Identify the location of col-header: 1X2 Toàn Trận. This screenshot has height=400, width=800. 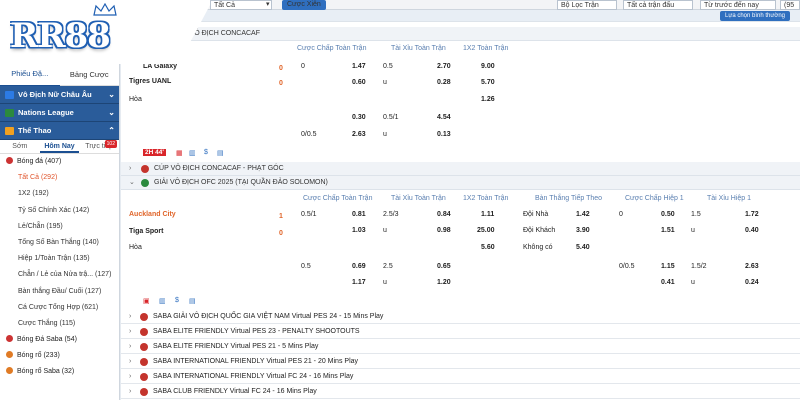
(486, 198).